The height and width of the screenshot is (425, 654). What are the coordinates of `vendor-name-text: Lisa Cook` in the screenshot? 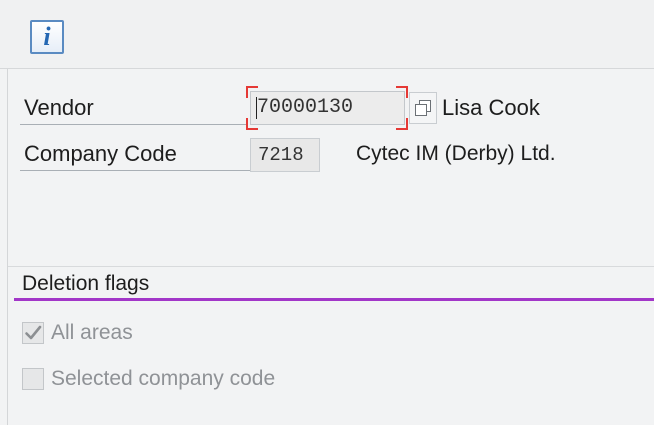 It's located at (491, 107).